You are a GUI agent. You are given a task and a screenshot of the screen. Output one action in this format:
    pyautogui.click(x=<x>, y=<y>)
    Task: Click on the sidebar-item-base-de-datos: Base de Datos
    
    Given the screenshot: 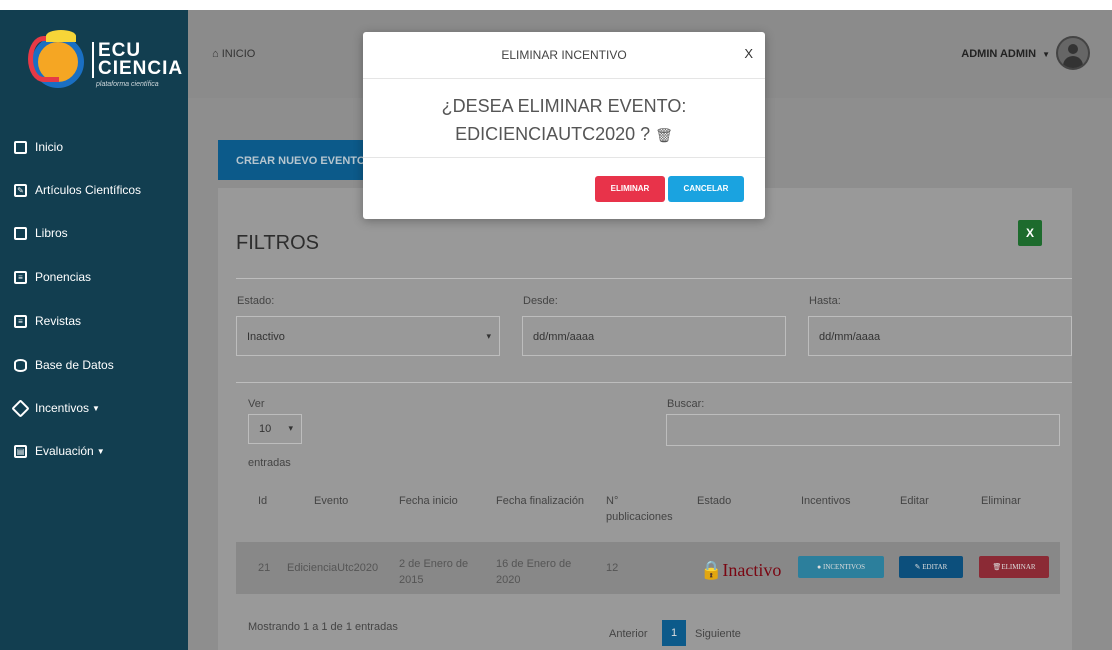 What is the action you would take?
    pyautogui.click(x=64, y=365)
    